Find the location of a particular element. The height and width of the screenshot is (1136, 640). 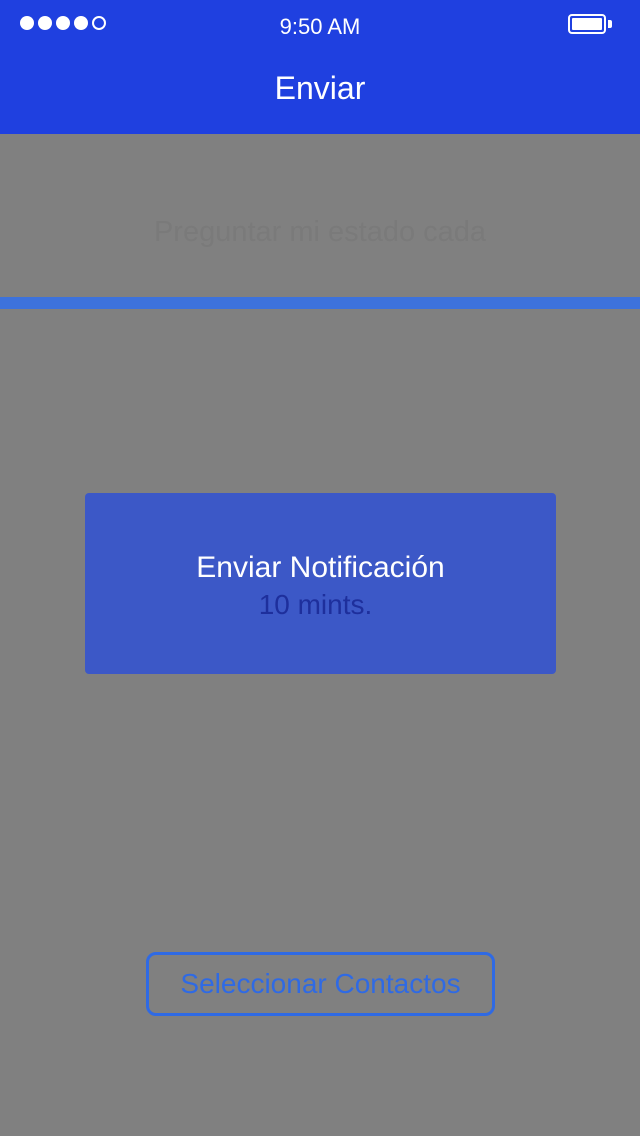

battery-tip is located at coordinates (610, 24).